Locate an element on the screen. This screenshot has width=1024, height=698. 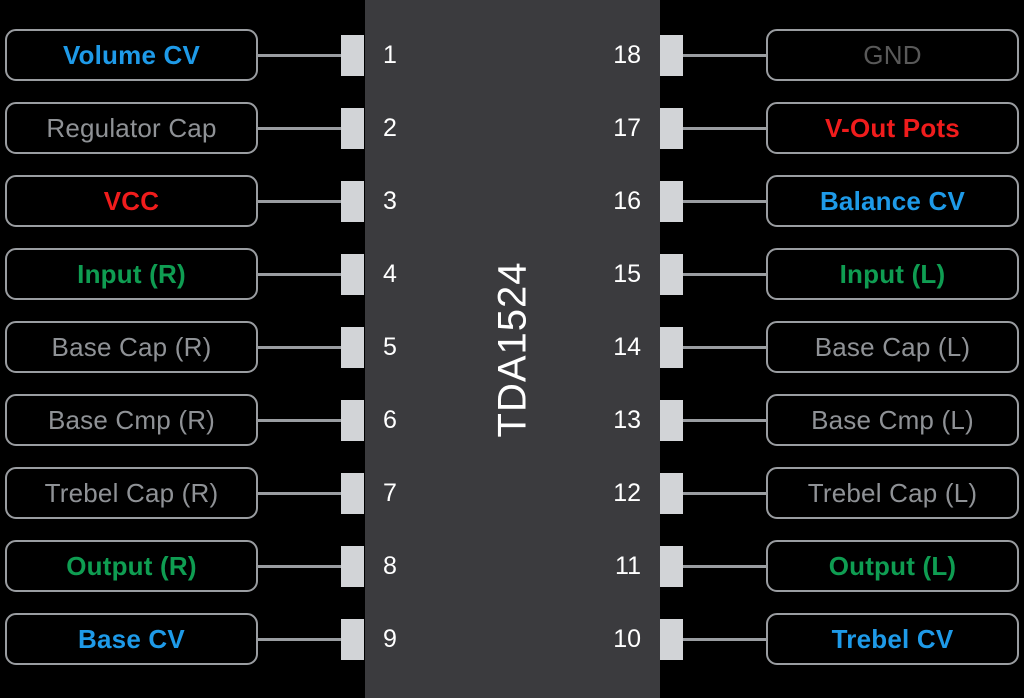
pin-number: 15 is located at coordinates (627, 273).